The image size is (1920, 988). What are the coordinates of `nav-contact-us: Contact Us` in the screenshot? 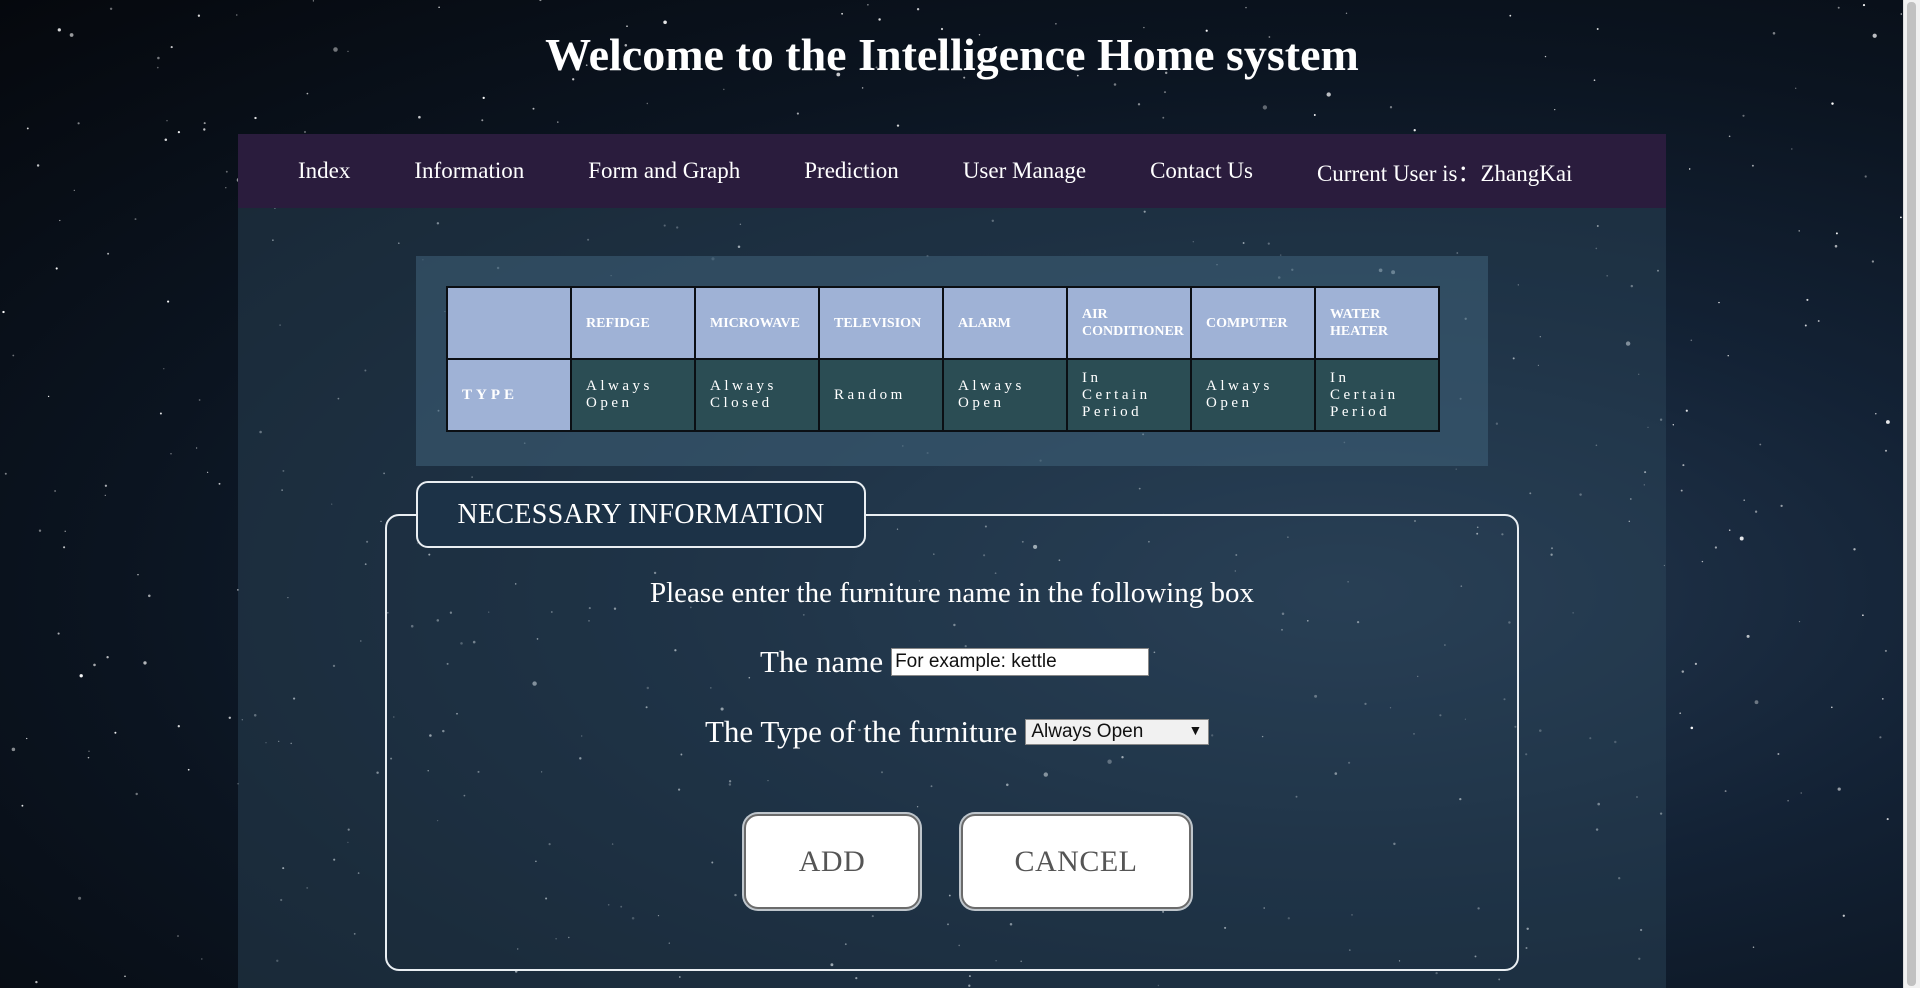 It's located at (1201, 171).